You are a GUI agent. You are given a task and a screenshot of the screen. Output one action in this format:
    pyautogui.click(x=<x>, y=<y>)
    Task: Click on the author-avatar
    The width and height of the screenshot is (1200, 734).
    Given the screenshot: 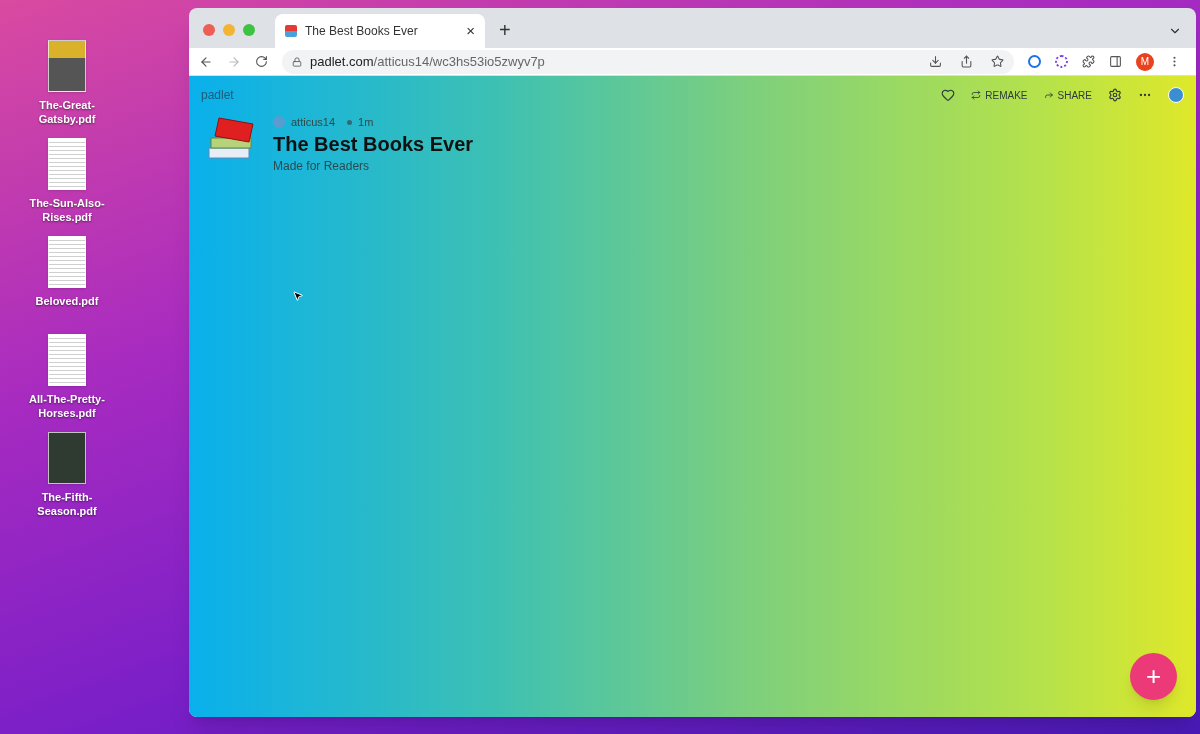 What is the action you would take?
    pyautogui.click(x=279, y=122)
    